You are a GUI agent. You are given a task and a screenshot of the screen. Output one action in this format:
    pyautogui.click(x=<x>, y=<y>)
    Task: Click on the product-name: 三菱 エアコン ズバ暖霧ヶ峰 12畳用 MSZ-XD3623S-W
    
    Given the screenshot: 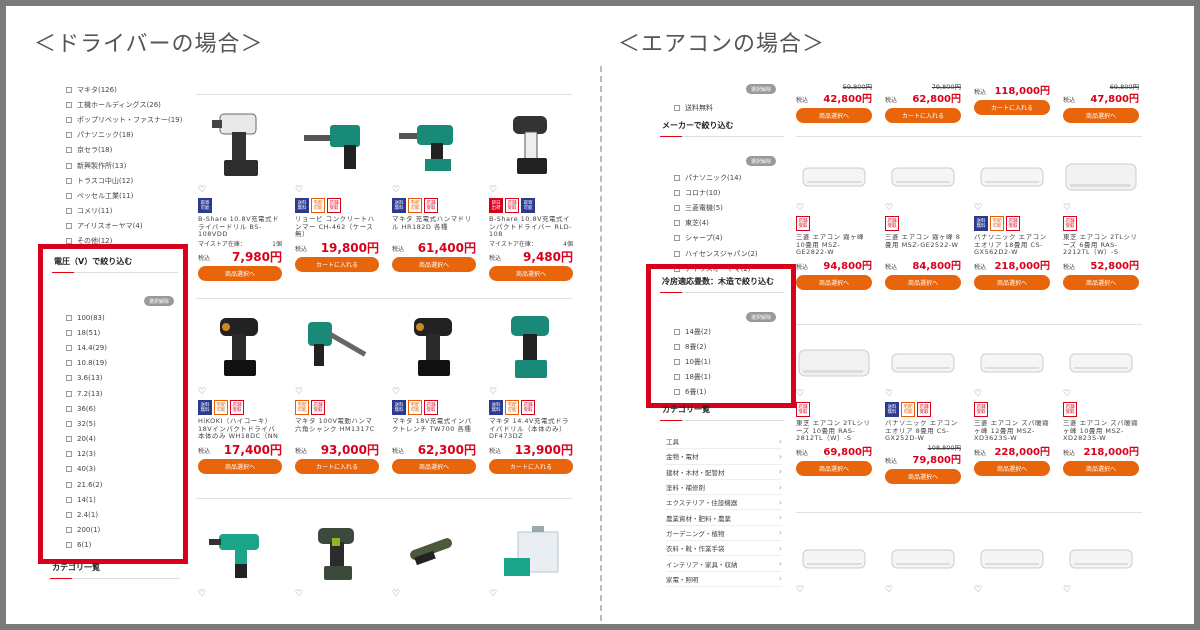 What is the action you would take?
    pyautogui.click(x=1012, y=431)
    